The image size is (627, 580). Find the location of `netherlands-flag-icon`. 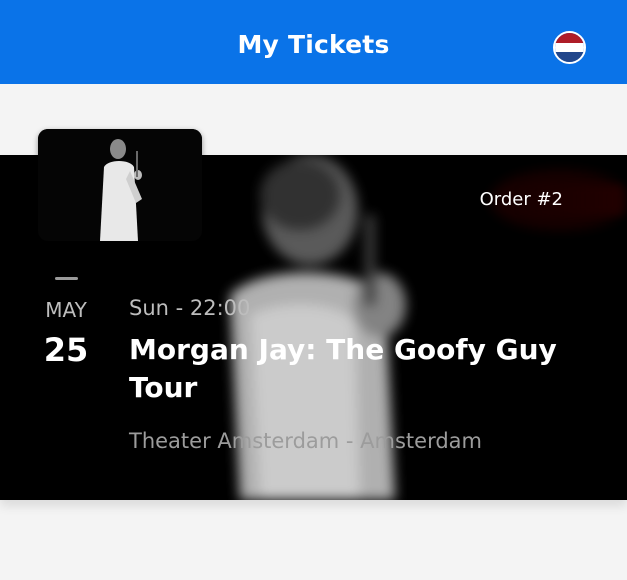

netherlands-flag-icon is located at coordinates (569, 47).